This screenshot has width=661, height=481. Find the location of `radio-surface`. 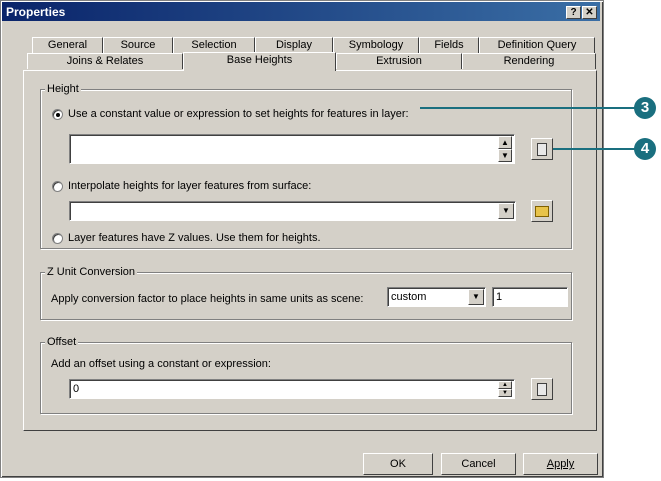

radio-surface is located at coordinates (57, 186).